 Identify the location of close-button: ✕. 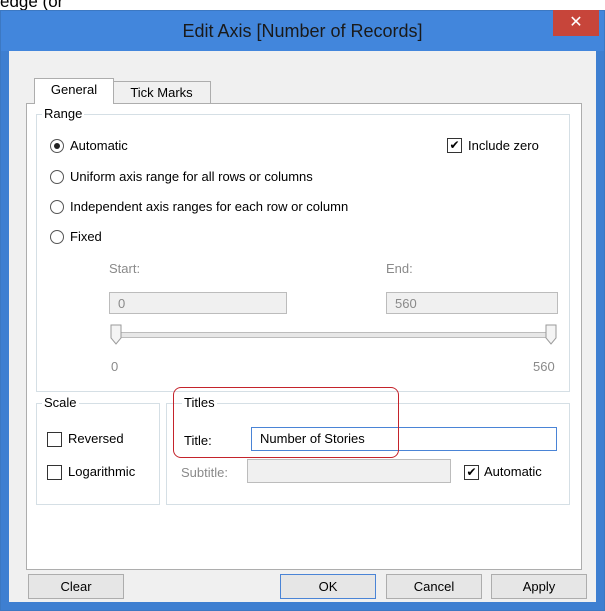
(576, 23).